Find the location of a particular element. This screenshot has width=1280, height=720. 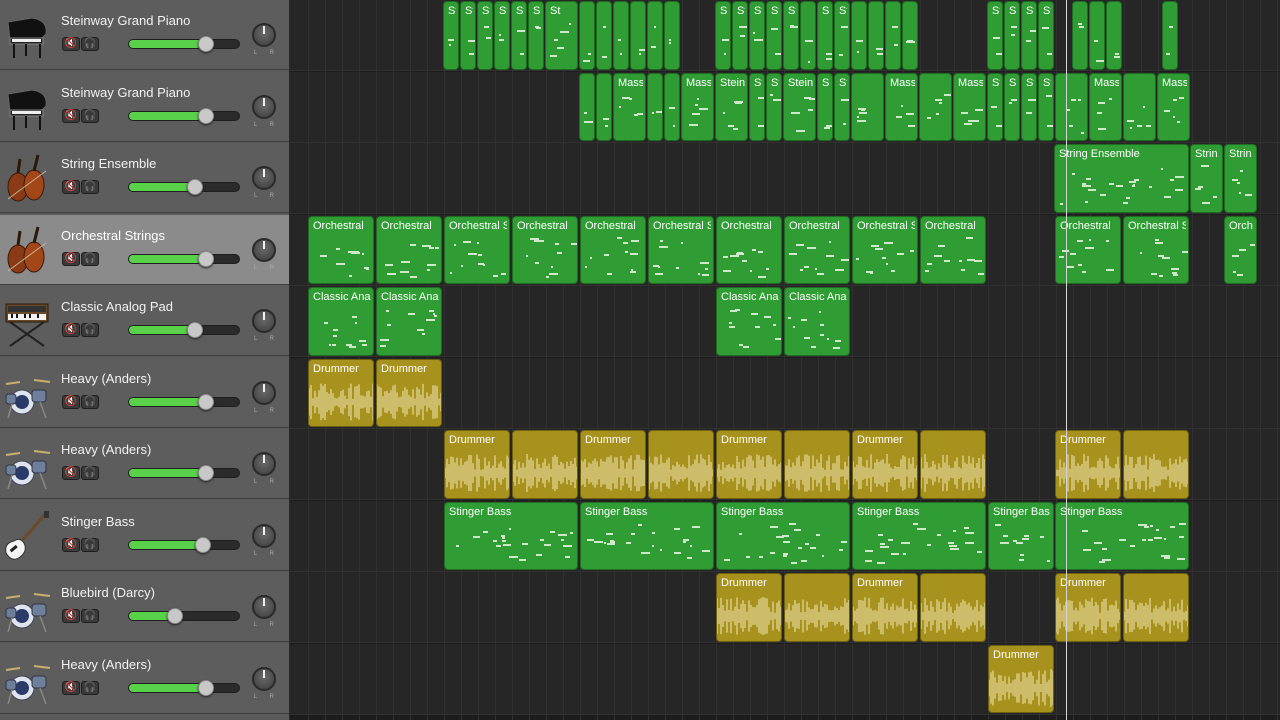

midi-region: String Ensemble is located at coordinates (1121, 178).